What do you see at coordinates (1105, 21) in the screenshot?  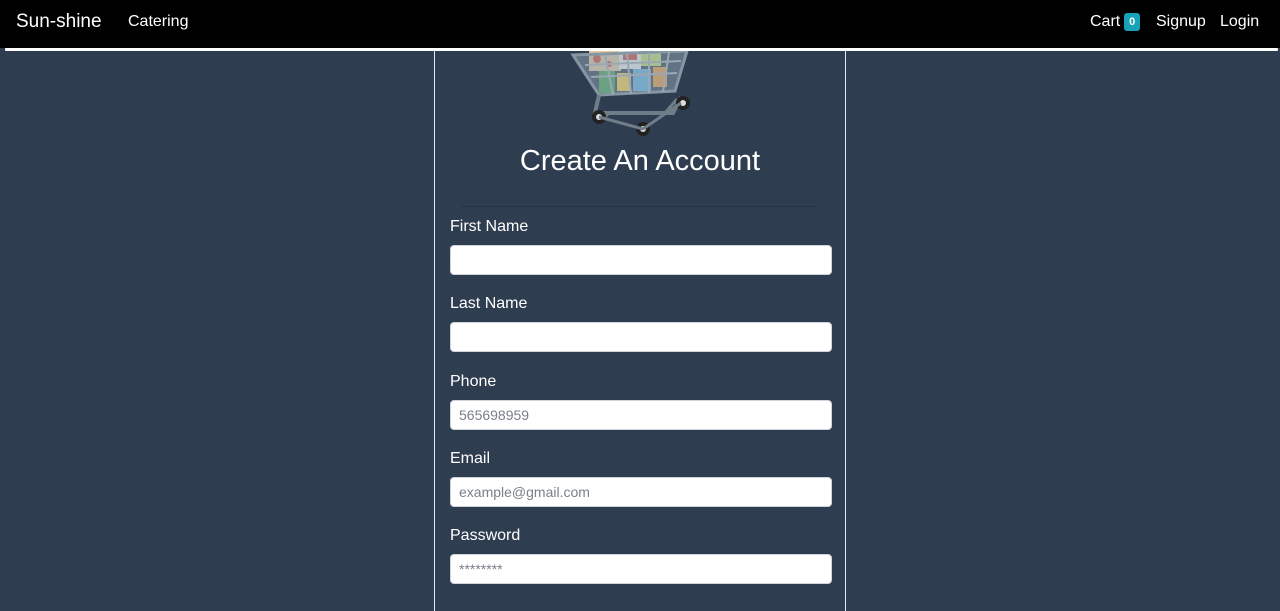 I see `nav-cart-label: Cart` at bounding box center [1105, 21].